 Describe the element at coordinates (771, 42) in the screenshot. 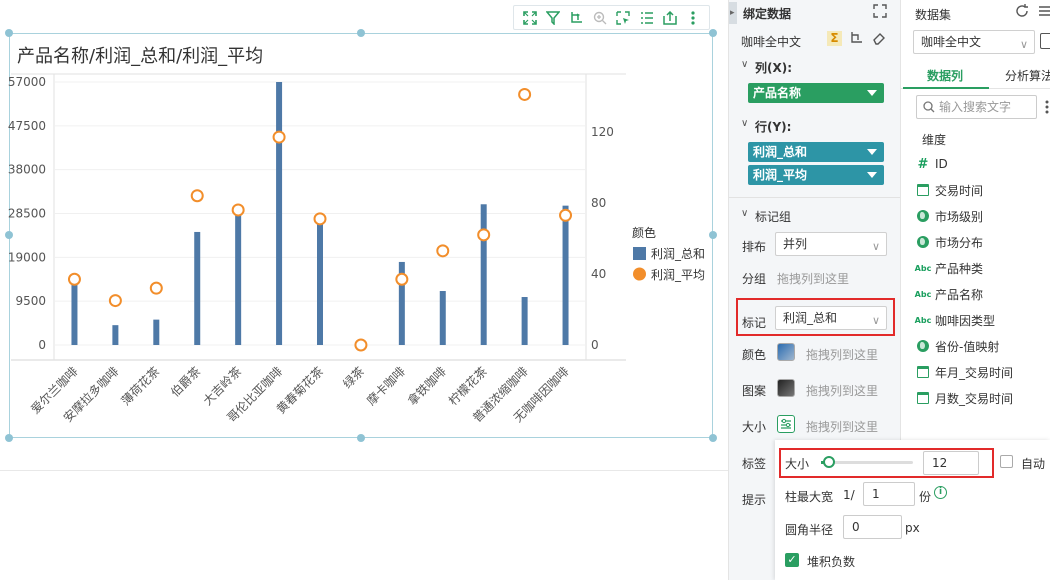

I see `dataset-name: 咖啡全中文` at that location.